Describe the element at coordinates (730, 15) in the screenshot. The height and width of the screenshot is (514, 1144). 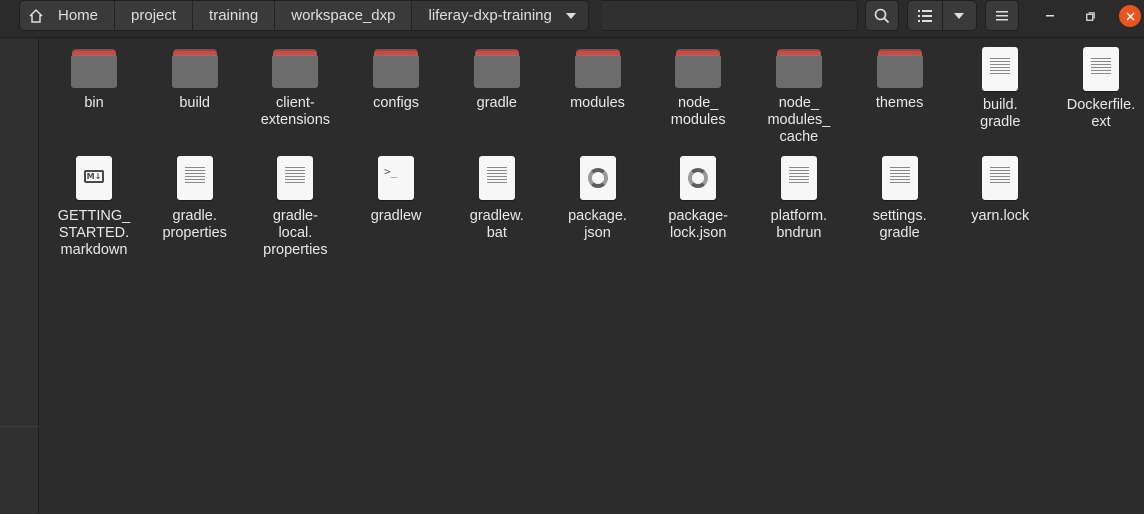
I see `path-bar-empty-area` at that location.